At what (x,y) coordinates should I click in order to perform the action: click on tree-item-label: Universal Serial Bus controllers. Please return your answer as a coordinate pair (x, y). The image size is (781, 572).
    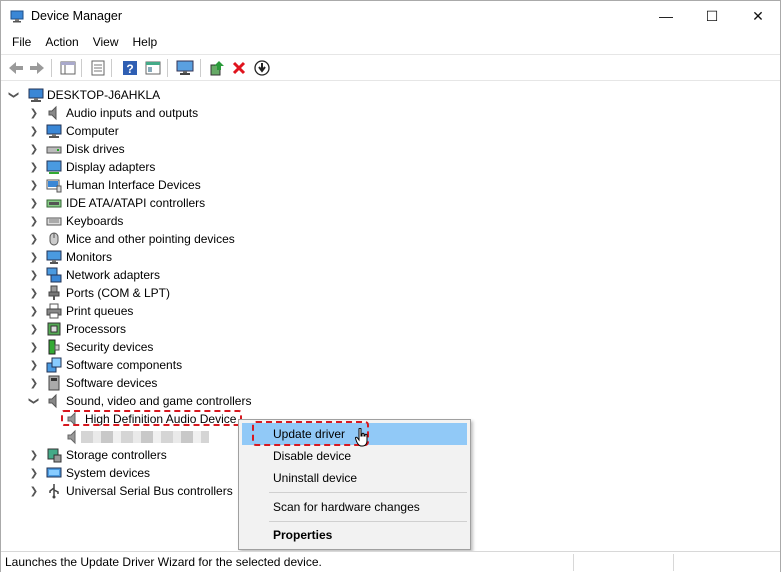
    Looking at the image, I should click on (149, 491).